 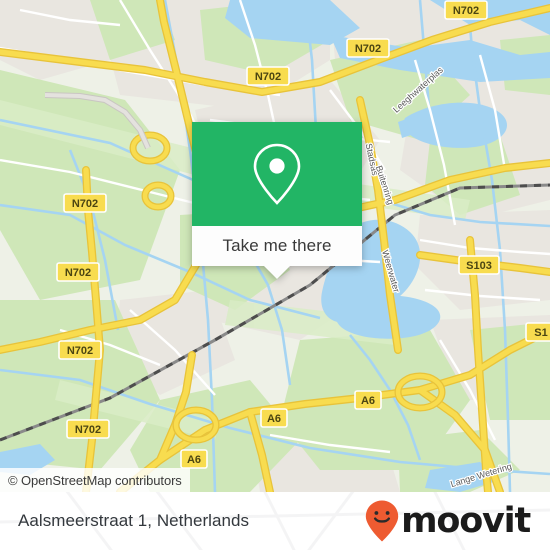 I want to click on take-me-there-callout: Take me there, so click(x=277, y=200).